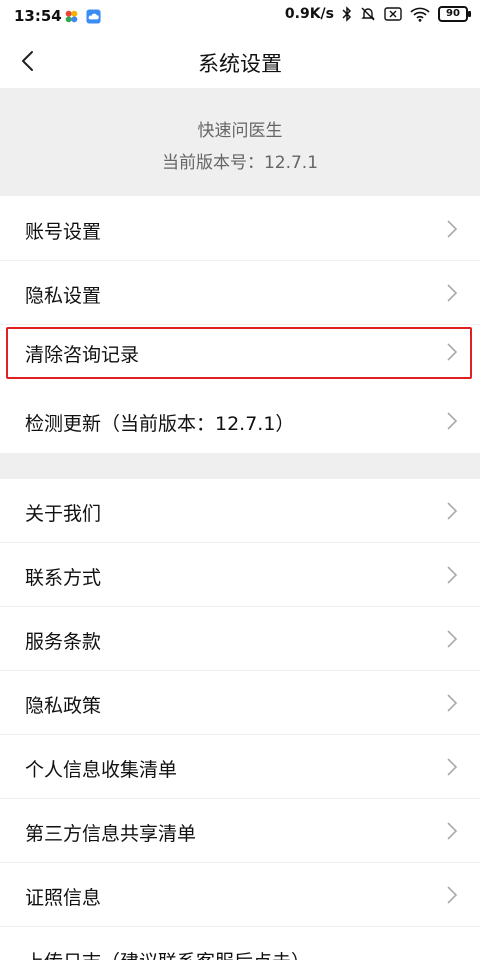 Image resolution: width=480 pixels, height=960 pixels. Describe the element at coordinates (454, 14) in the screenshot. I see `battery-icon: 90` at that location.